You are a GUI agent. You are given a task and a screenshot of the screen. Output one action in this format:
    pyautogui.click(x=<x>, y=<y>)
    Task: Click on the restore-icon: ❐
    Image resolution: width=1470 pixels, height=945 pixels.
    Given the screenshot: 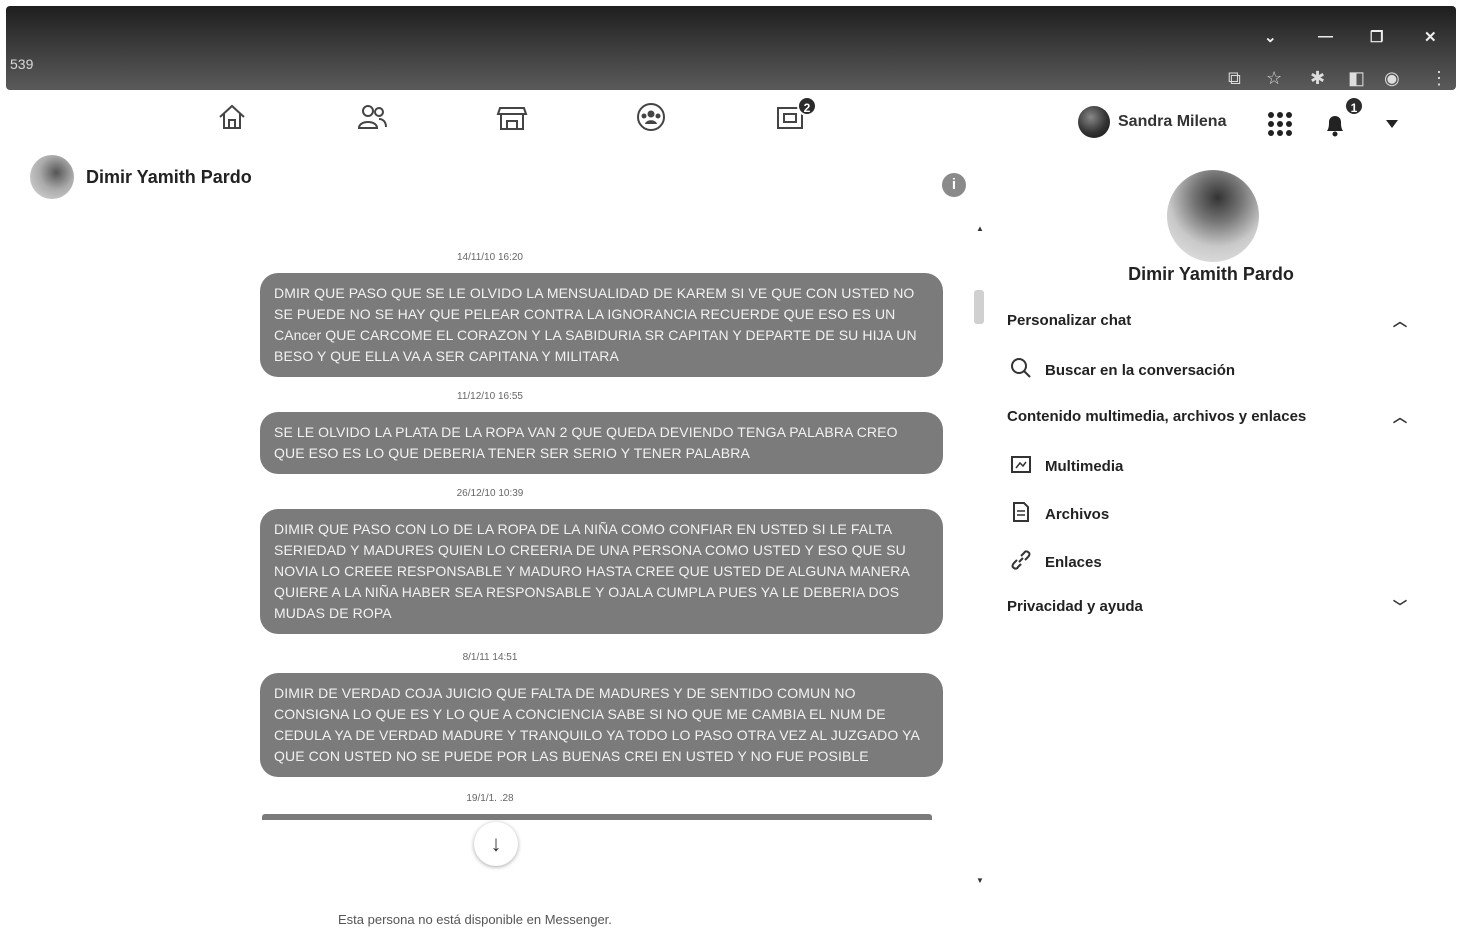 What is the action you would take?
    pyautogui.click(x=1376, y=37)
    